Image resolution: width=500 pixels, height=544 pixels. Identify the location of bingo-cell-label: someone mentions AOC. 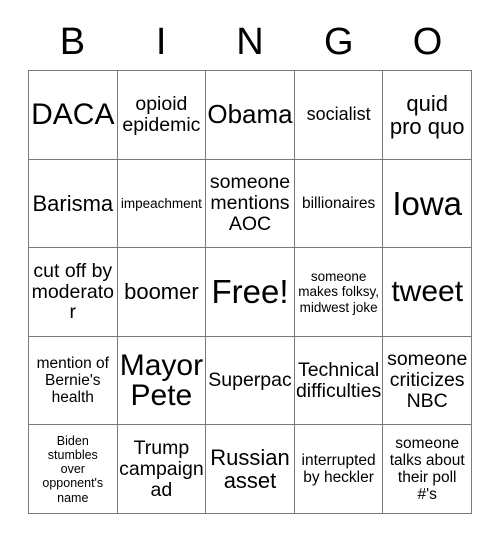
(250, 203).